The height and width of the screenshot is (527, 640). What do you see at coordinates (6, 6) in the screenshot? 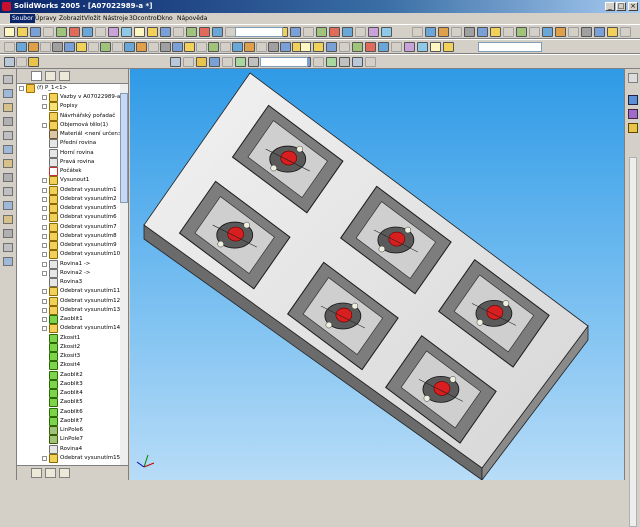
I see `solidworks-app-icon` at bounding box center [6, 6].